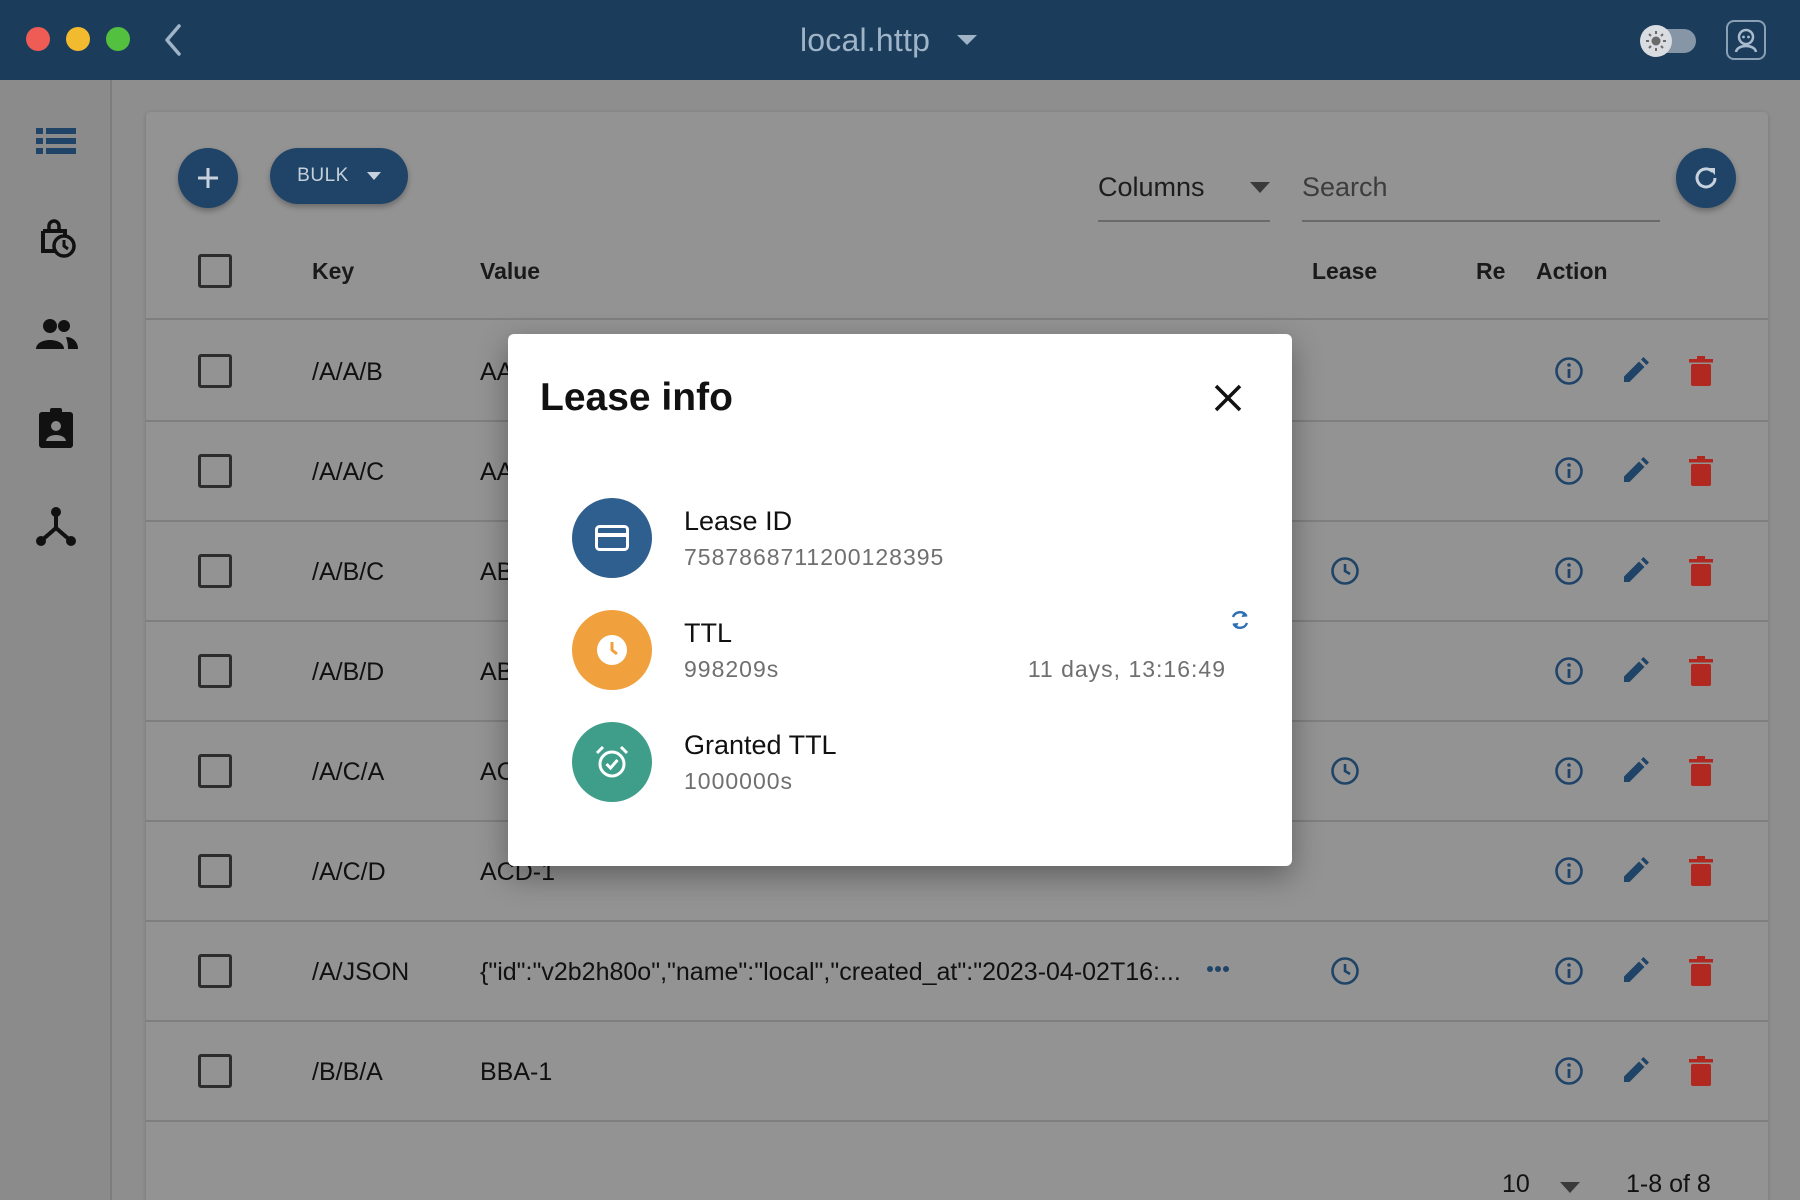 Image resolution: width=1800 pixels, height=1200 pixels. What do you see at coordinates (1572, 271) in the screenshot?
I see `column-header-action: Action` at bounding box center [1572, 271].